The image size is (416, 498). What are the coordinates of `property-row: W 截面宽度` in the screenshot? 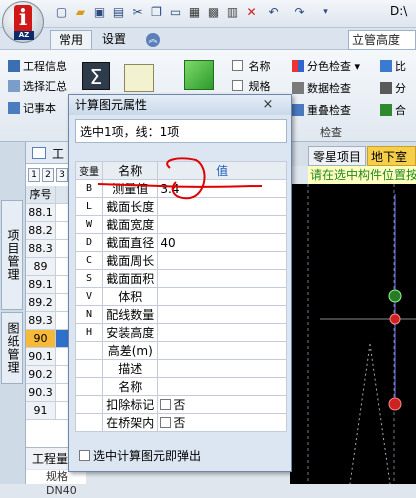 It's located at (180, 224).